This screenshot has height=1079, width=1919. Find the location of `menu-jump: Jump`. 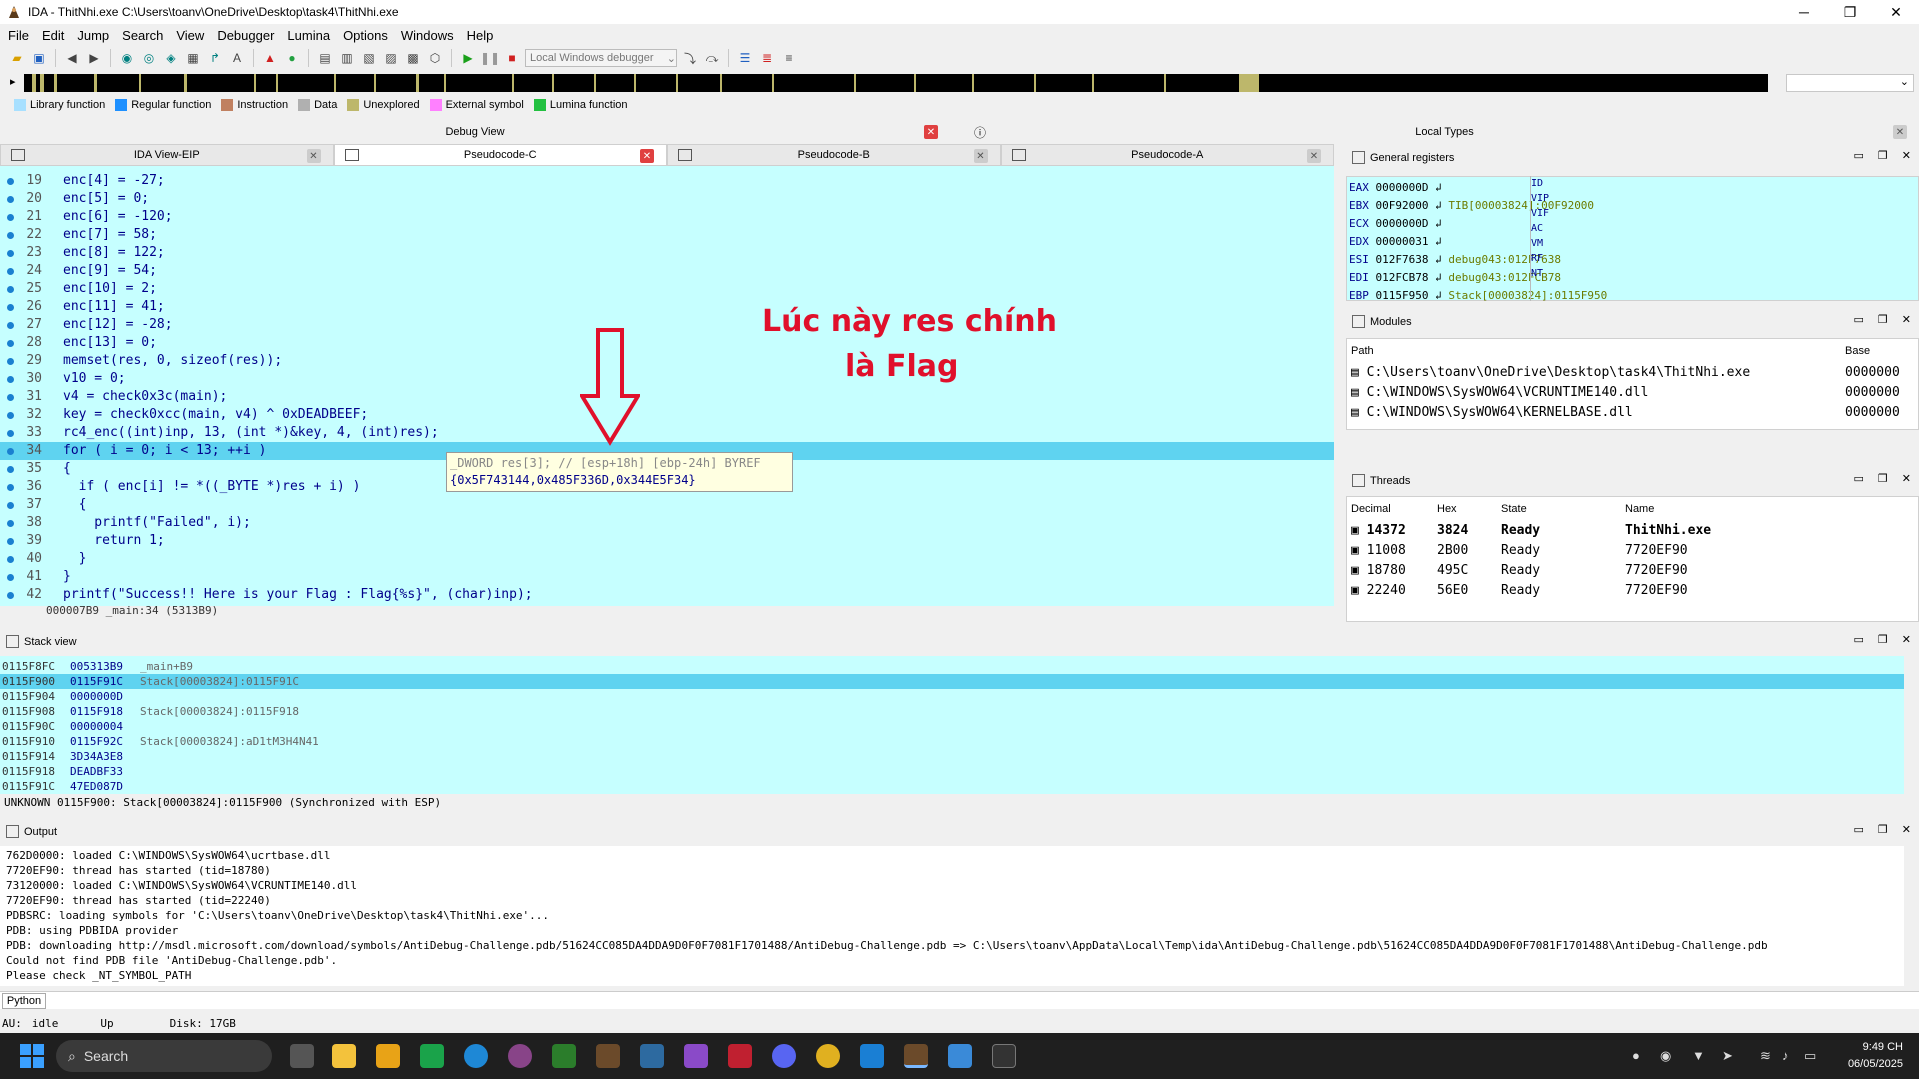

menu-jump: Jump is located at coordinates (95, 35).